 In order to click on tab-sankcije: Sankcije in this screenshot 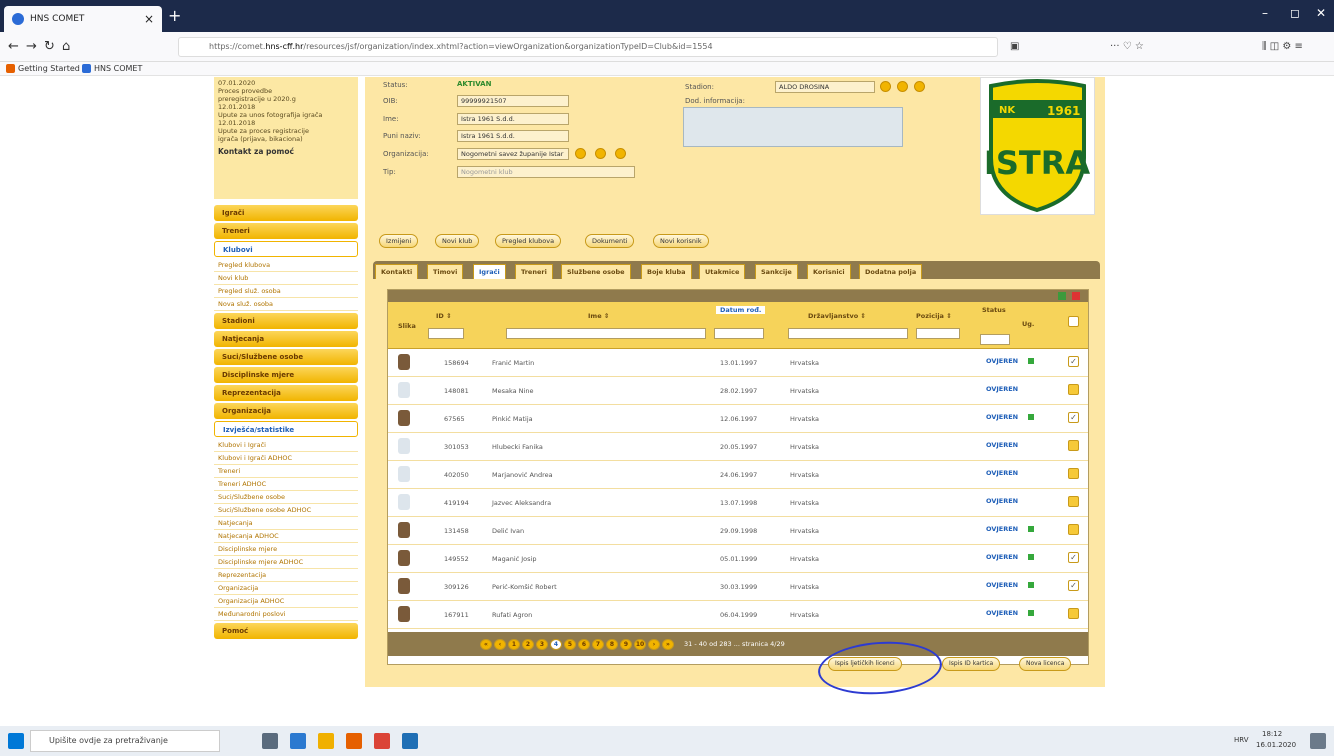, I will do `click(776, 271)`.